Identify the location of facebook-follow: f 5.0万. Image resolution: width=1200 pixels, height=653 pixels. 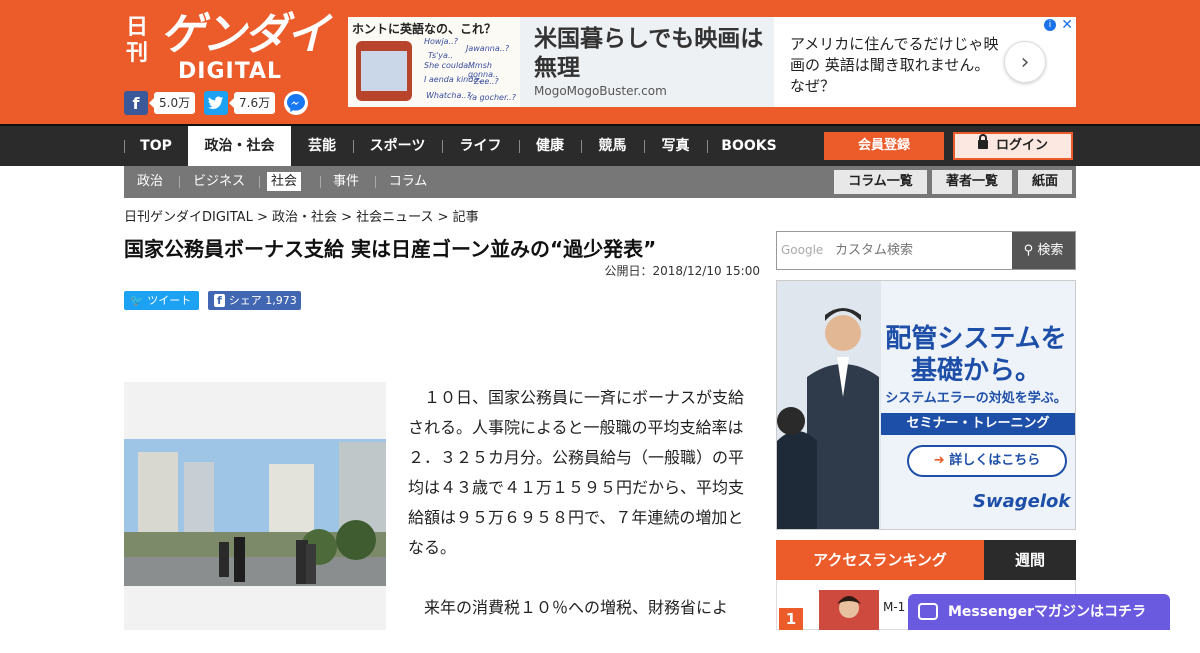
(160, 103).